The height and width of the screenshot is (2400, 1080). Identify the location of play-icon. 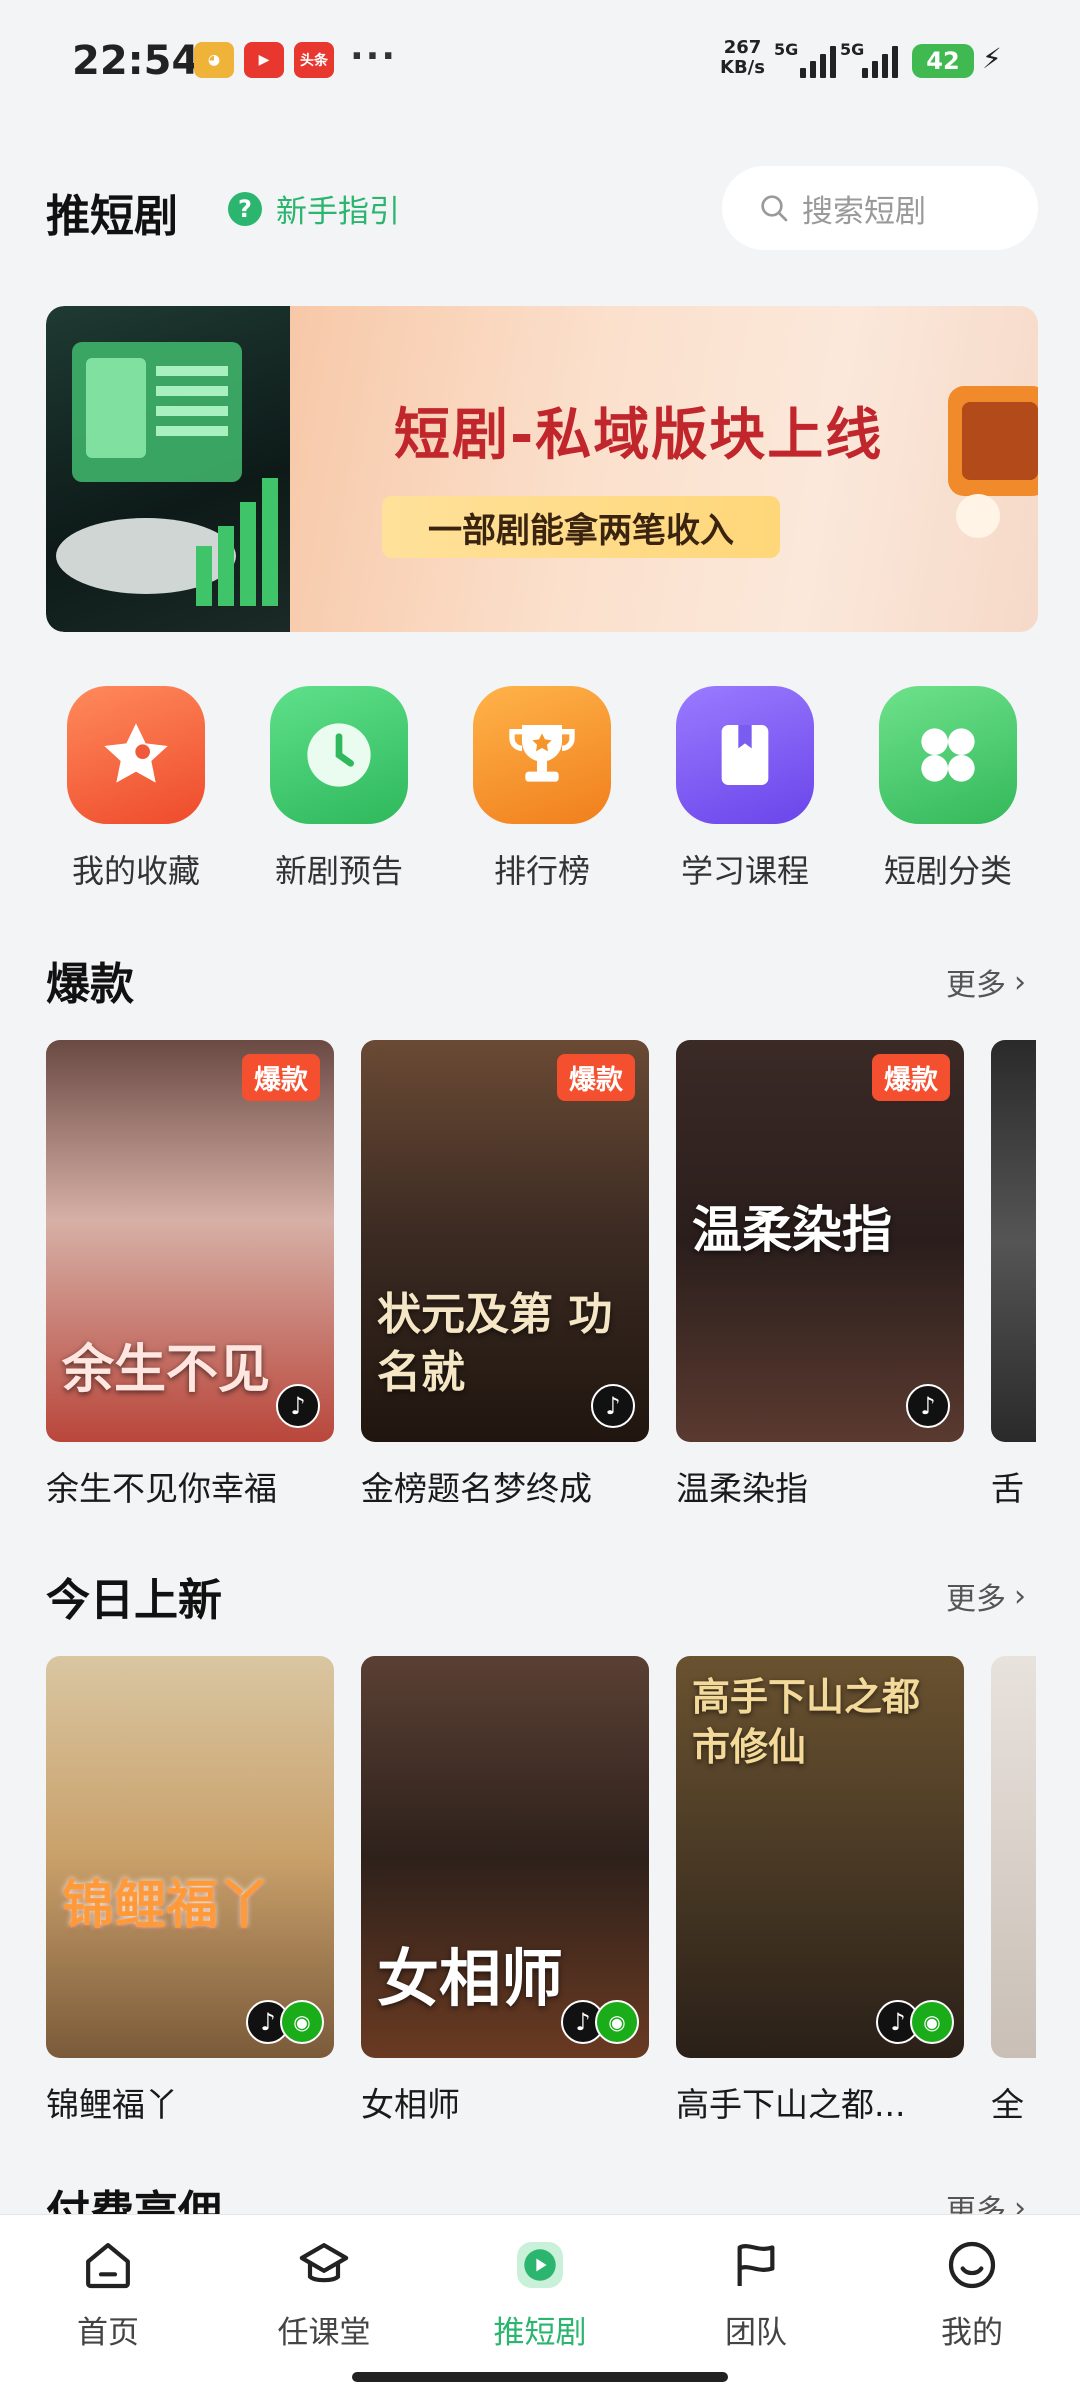
(540, 2265).